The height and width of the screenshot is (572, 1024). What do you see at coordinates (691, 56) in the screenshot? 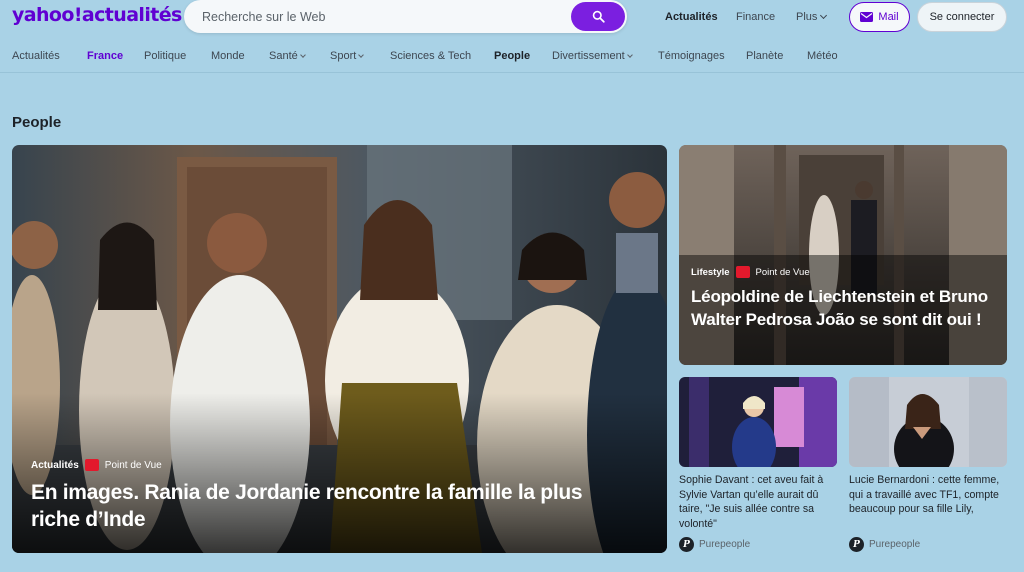
I see `nav-item-temoignages: Témoignages` at bounding box center [691, 56].